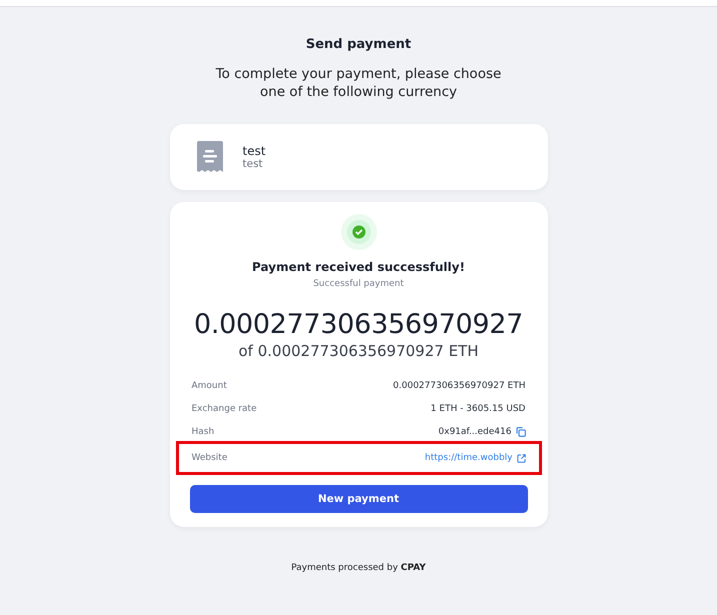  Describe the element at coordinates (358, 284) in the screenshot. I see `status-caption: Successful payment` at that location.